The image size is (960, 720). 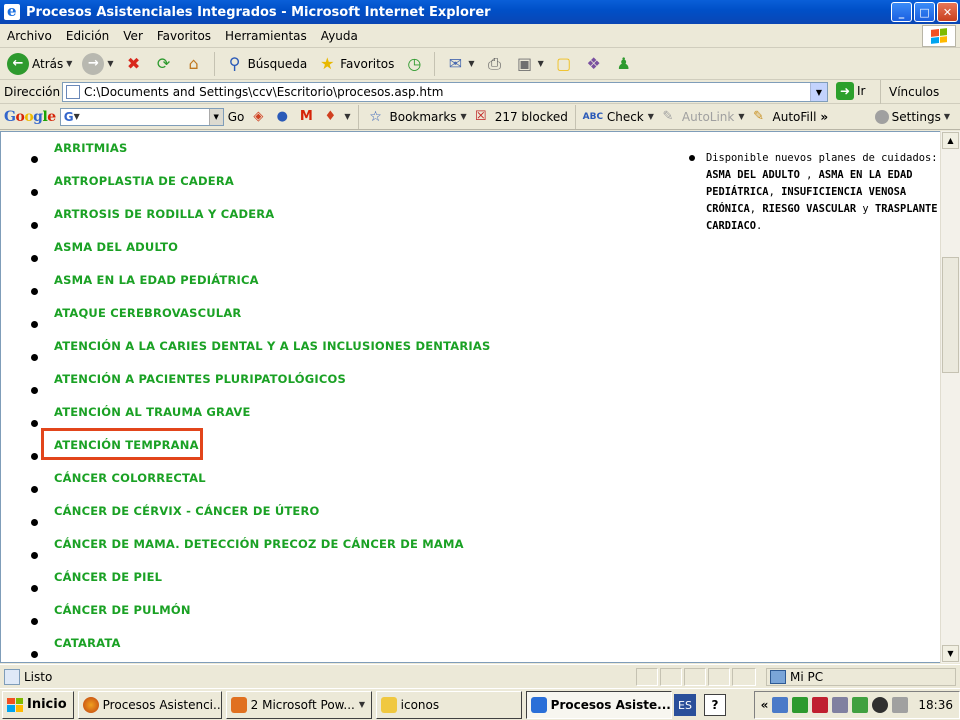 I want to click on notice-item: ASMA DEL ADULTO, so click(x=753, y=175).